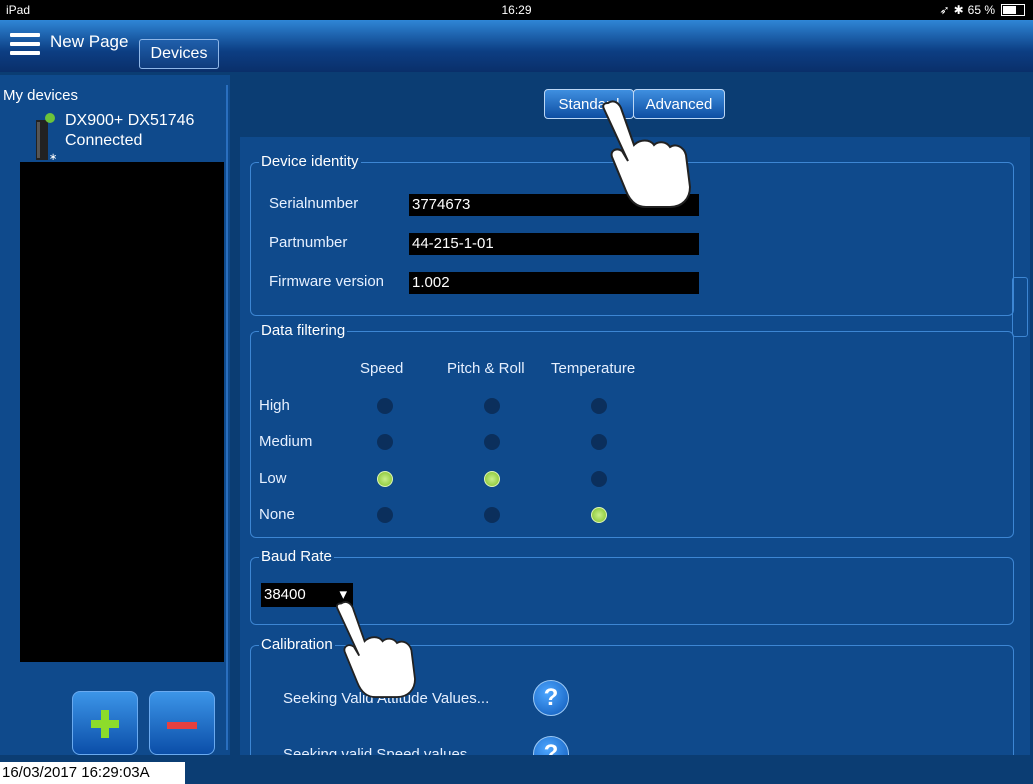  What do you see at coordinates (1020, 307) in the screenshot?
I see `scrollbar` at bounding box center [1020, 307].